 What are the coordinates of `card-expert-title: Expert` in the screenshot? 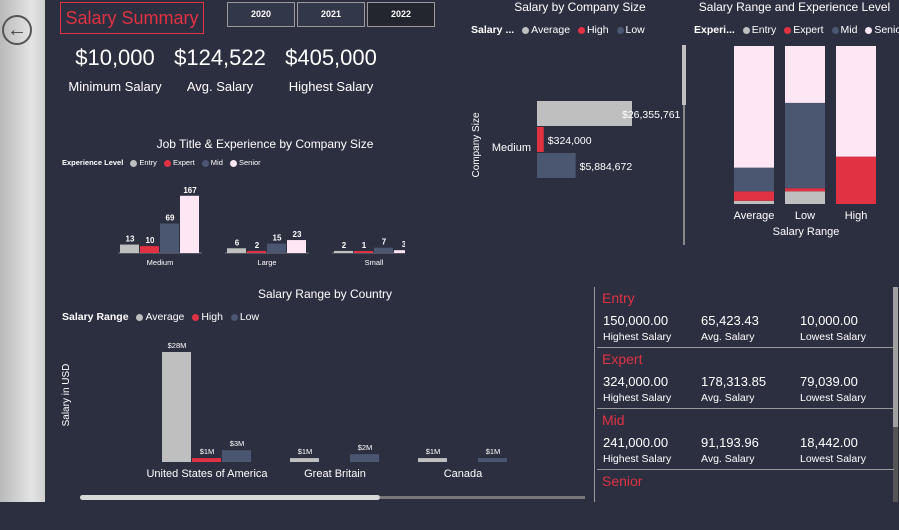 It's located at (622, 359).